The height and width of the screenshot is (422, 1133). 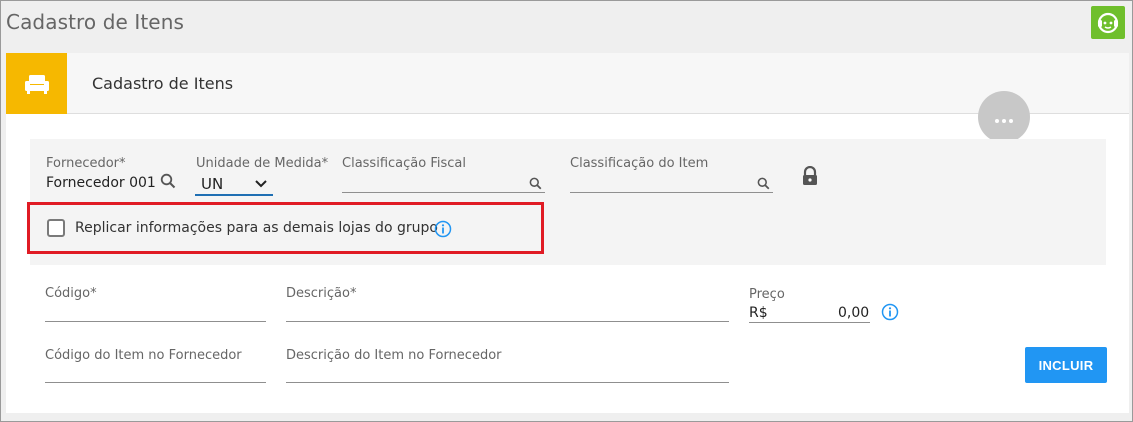 I want to click on page-title: Cadastro de Itens, so click(x=95, y=22).